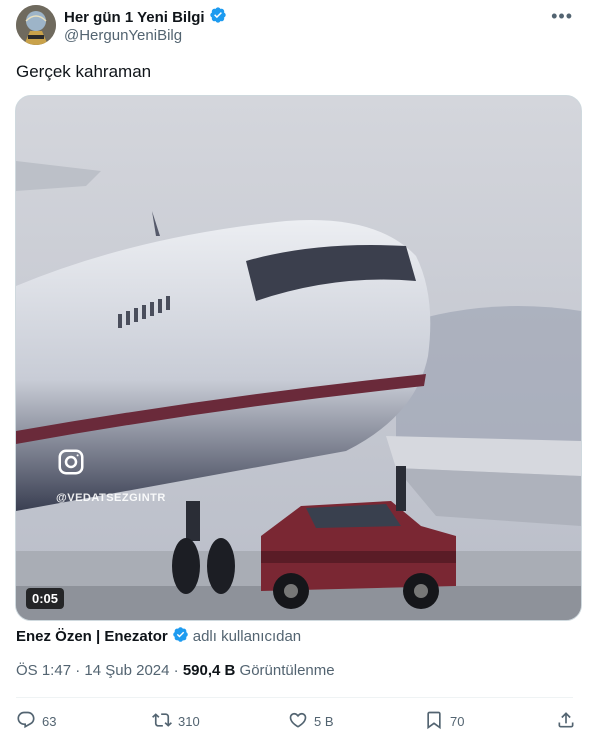 This screenshot has width=589, height=739. Describe the element at coordinates (49, 721) in the screenshot. I see `reply-count: 63` at that location.